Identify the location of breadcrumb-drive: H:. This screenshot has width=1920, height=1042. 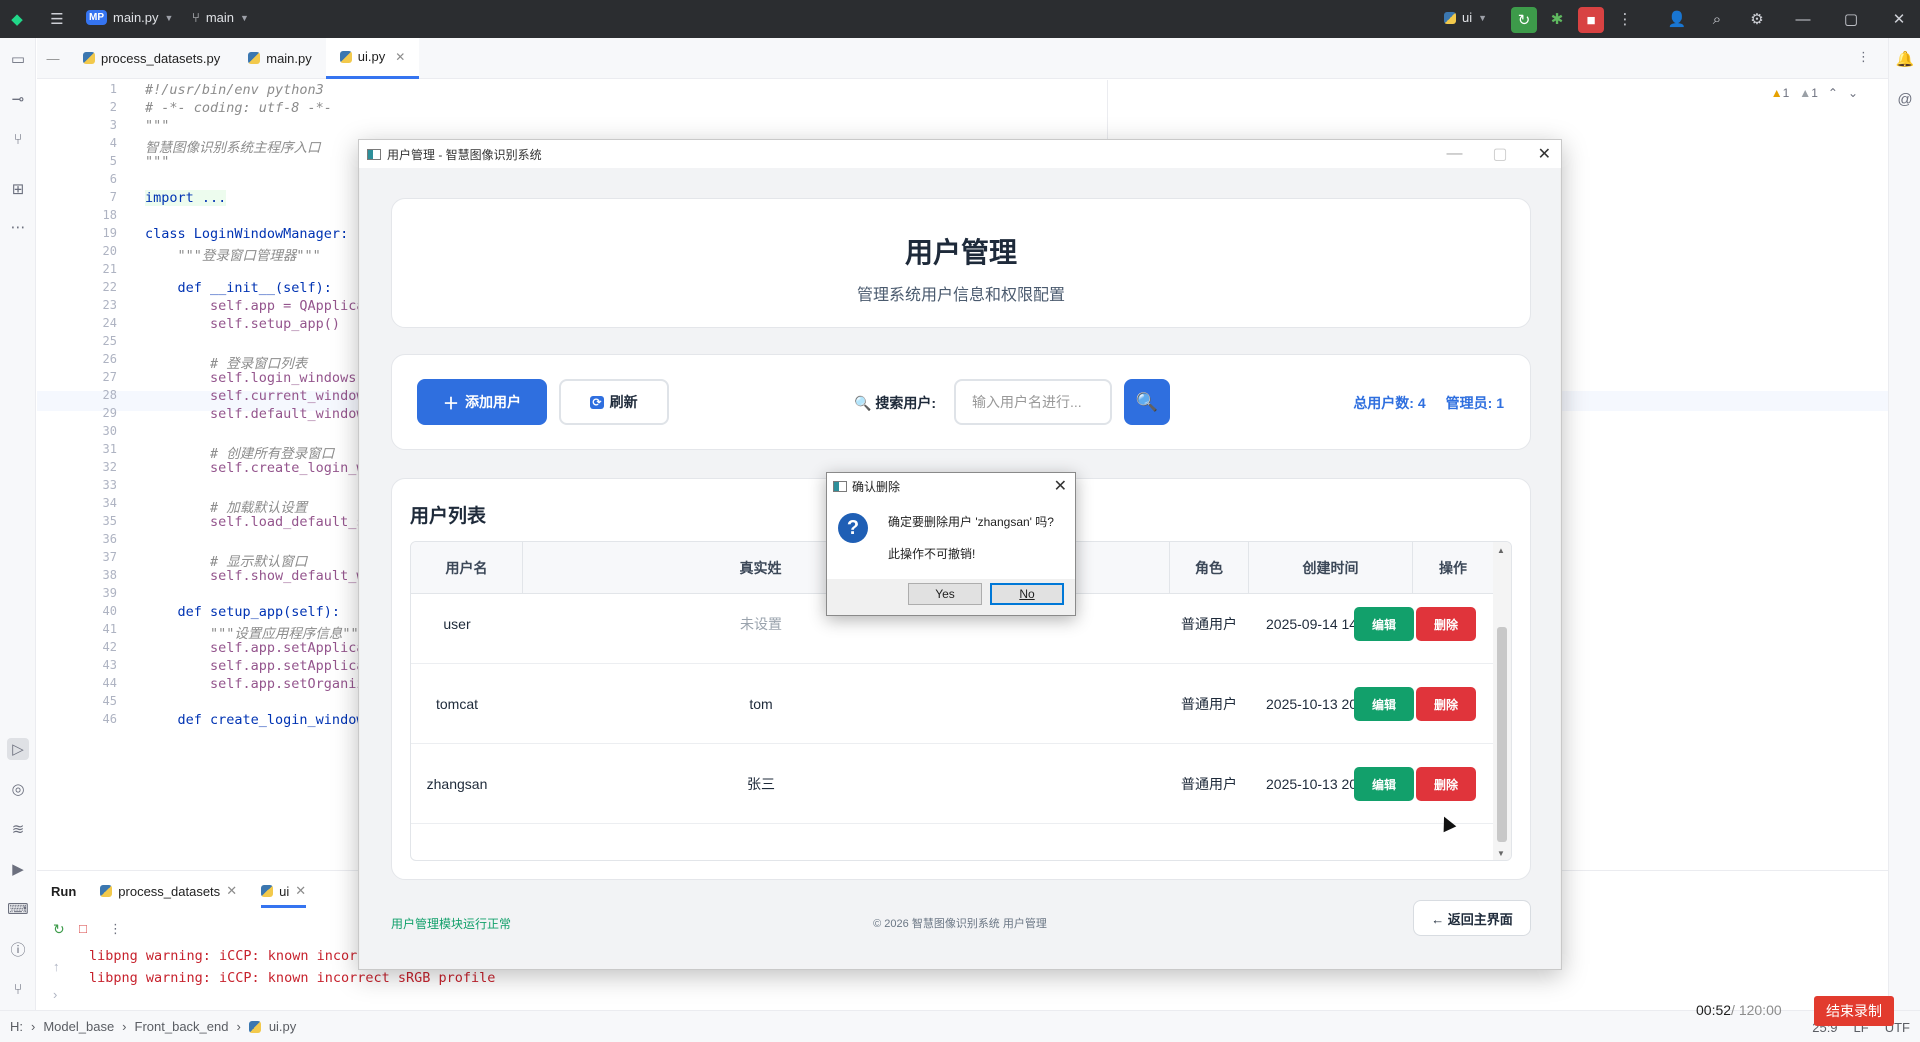
(16, 1026).